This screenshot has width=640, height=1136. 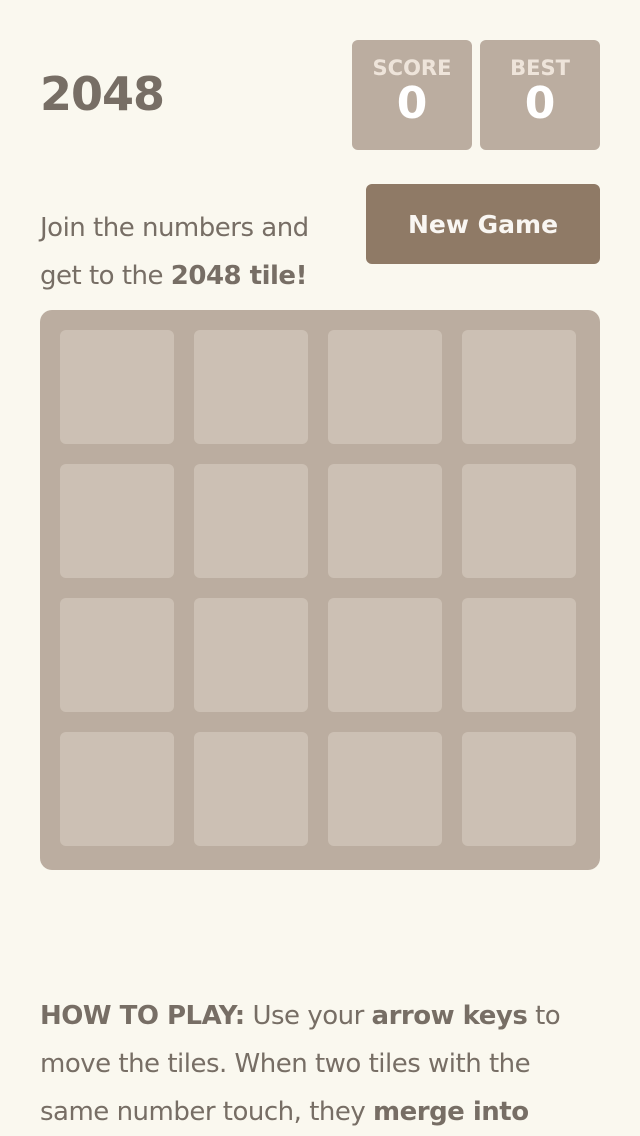 What do you see at coordinates (483, 224) in the screenshot?
I see `new-game-button: New Game` at bounding box center [483, 224].